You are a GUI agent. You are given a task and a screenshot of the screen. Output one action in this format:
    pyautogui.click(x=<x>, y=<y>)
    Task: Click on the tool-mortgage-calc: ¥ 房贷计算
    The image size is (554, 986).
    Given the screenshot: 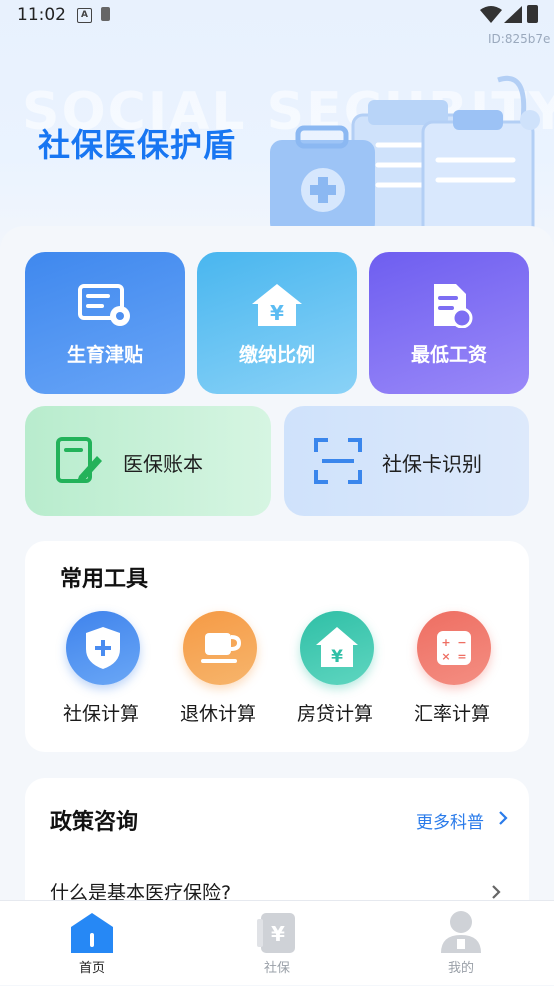 What is the action you would take?
    pyautogui.click(x=335, y=671)
    